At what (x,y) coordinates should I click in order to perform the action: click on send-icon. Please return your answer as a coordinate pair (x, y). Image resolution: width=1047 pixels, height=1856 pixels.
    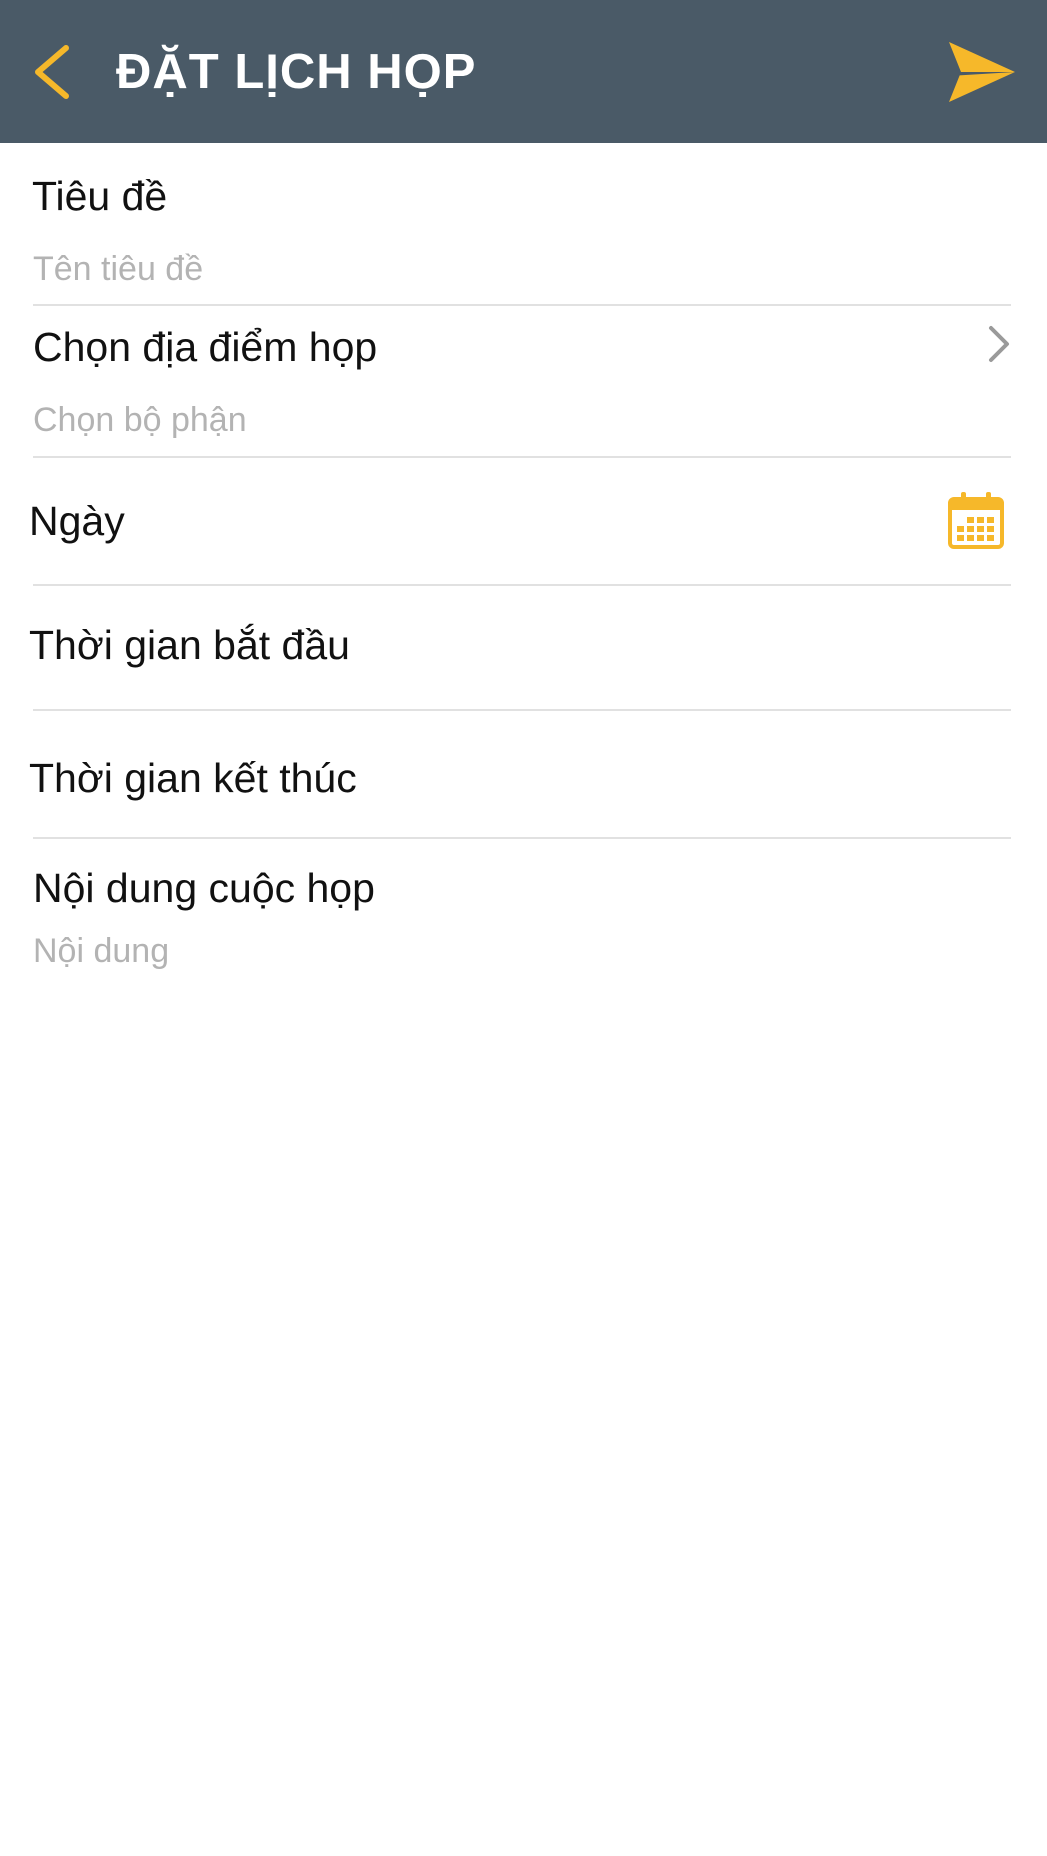
    Looking at the image, I should click on (982, 72).